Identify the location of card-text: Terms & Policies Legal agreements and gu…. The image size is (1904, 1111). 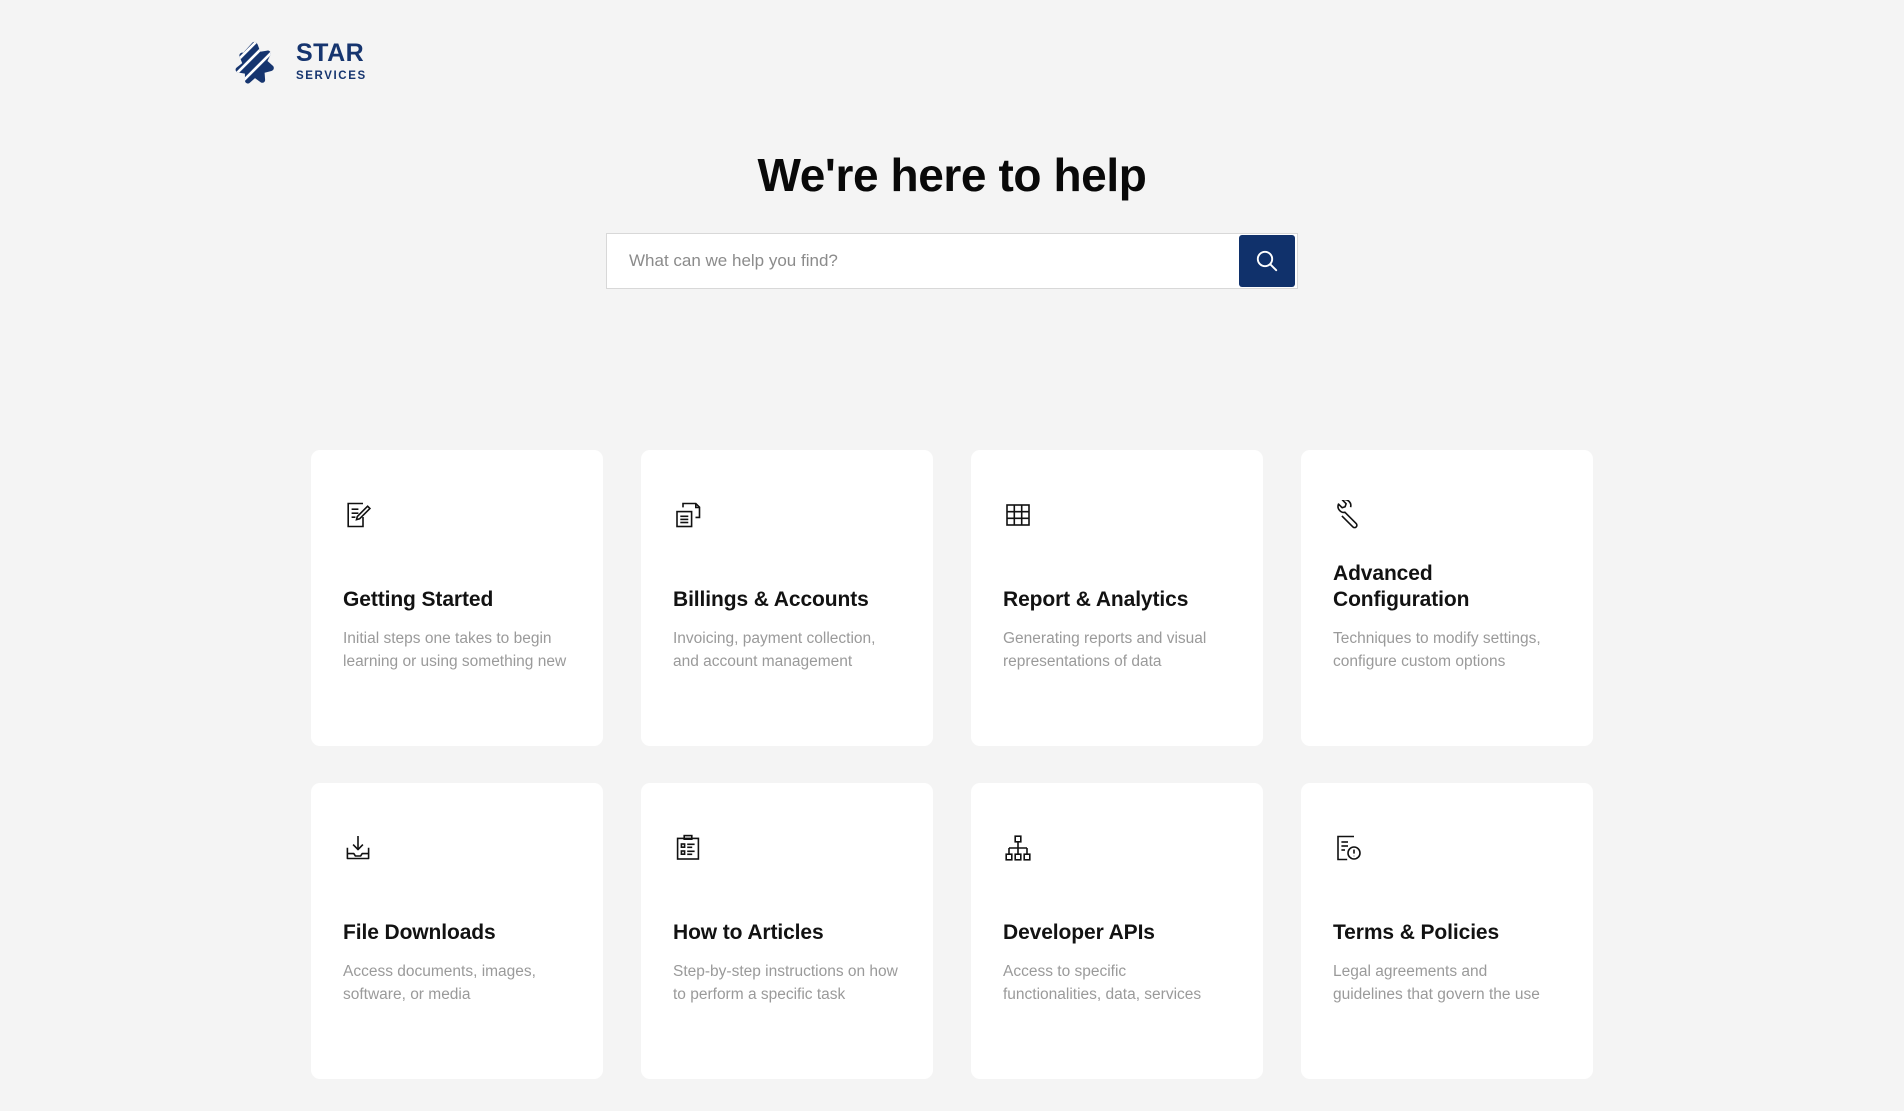
(1447, 999).